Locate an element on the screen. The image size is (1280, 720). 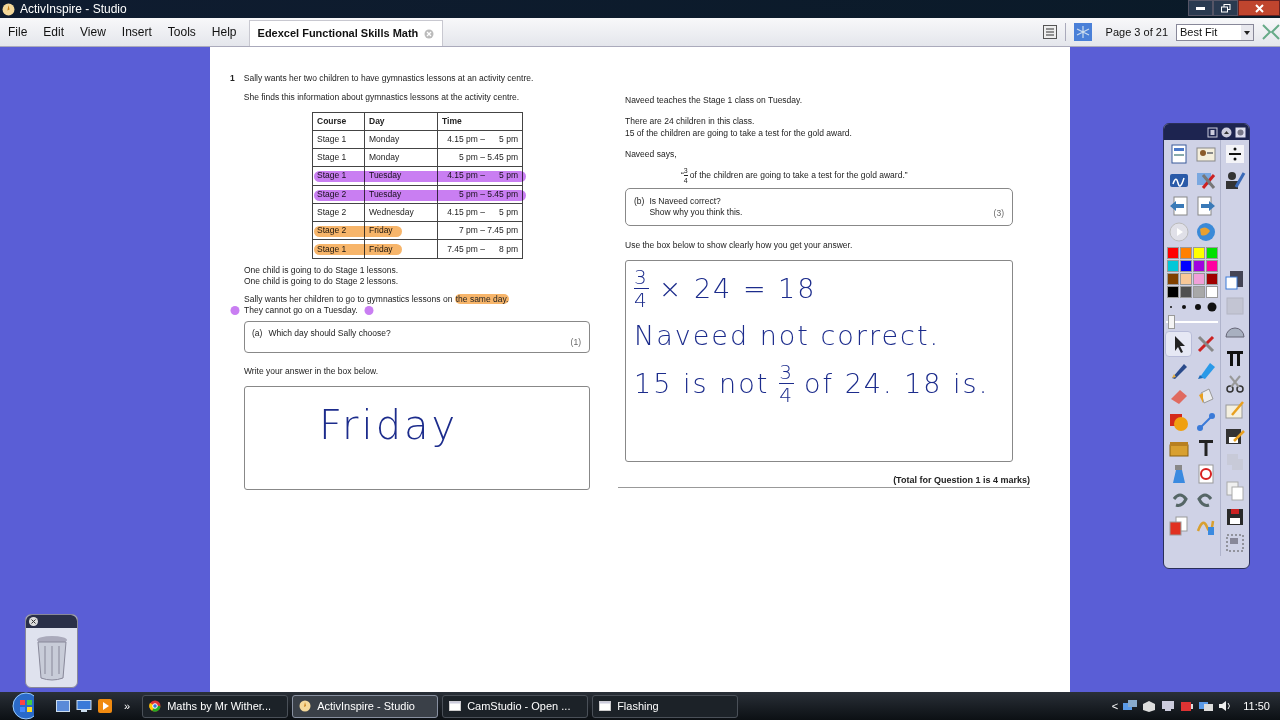
taskbar-button: Flashing is located at coordinates (665, 706).